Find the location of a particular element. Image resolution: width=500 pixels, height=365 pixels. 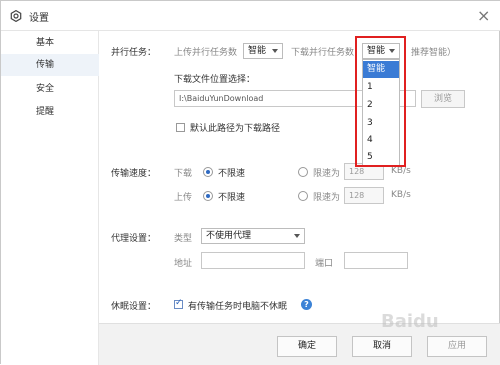

highlight-annotation is located at coordinates (380, 101).